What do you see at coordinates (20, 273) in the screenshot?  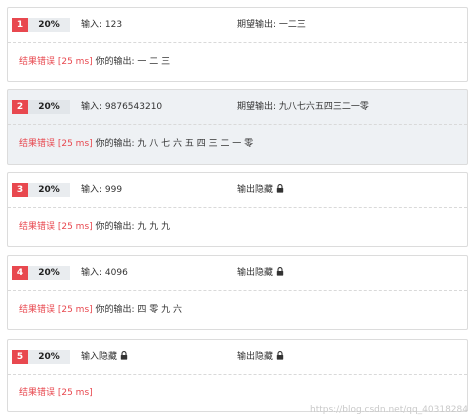 I see `case-number-badge: 4` at bounding box center [20, 273].